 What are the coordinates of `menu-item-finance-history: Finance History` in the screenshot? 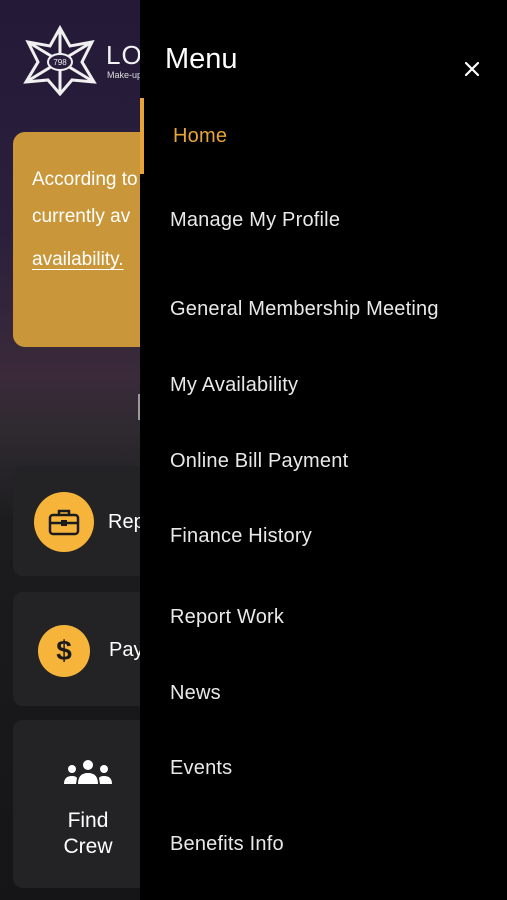 It's located at (241, 536).